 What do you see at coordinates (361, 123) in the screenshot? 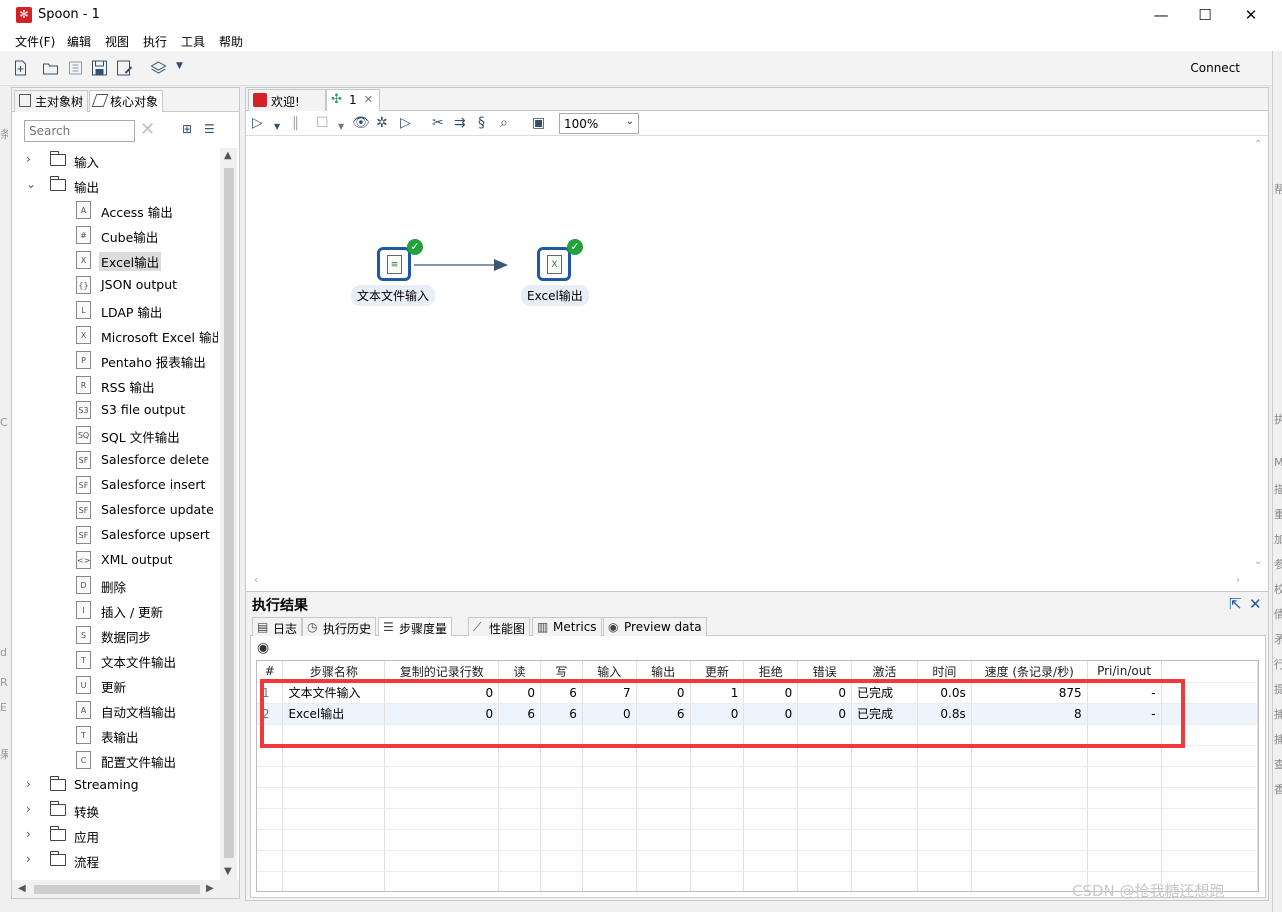
I see `preview-icon: 👁` at bounding box center [361, 123].